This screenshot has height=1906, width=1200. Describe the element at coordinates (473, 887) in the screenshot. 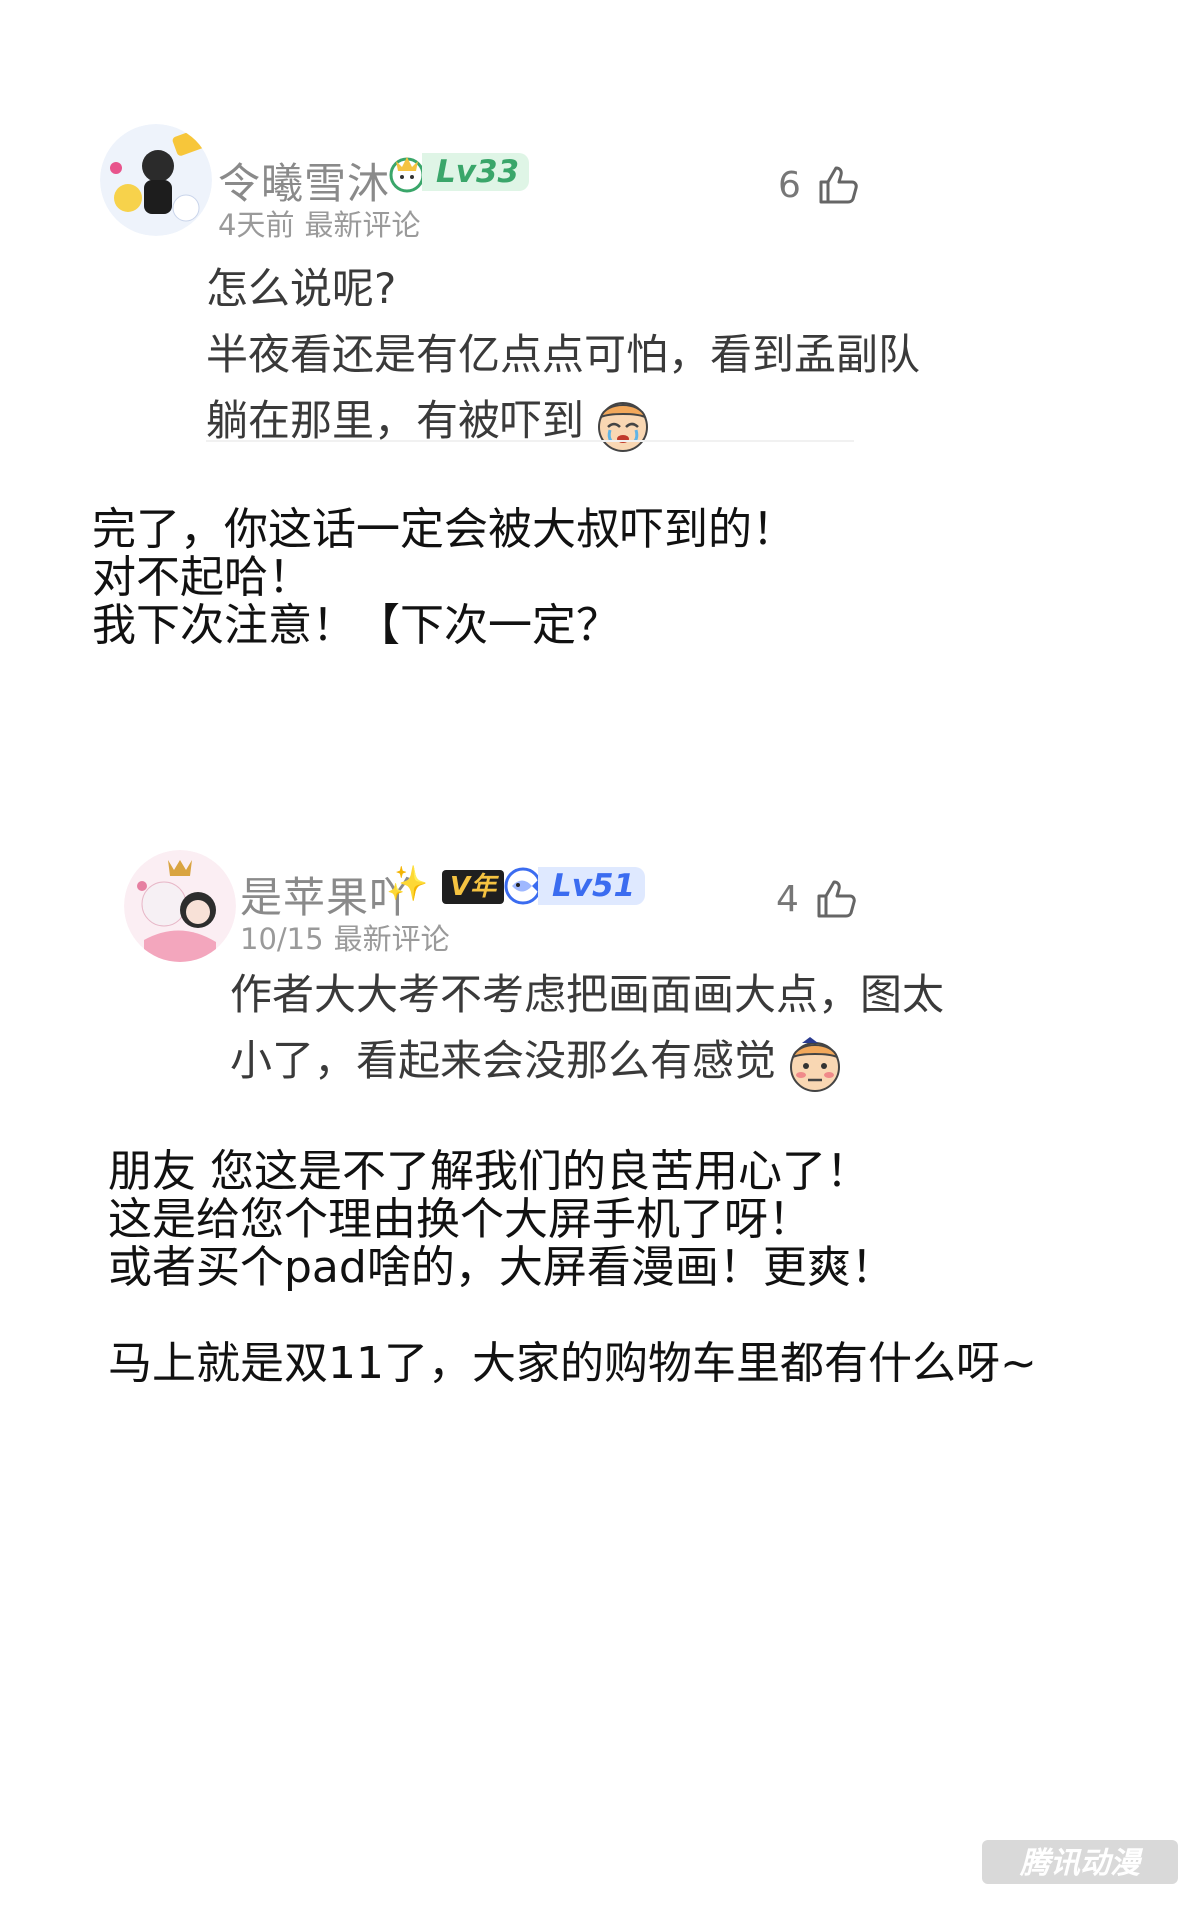

I see `vip-year-badge: V年` at that location.